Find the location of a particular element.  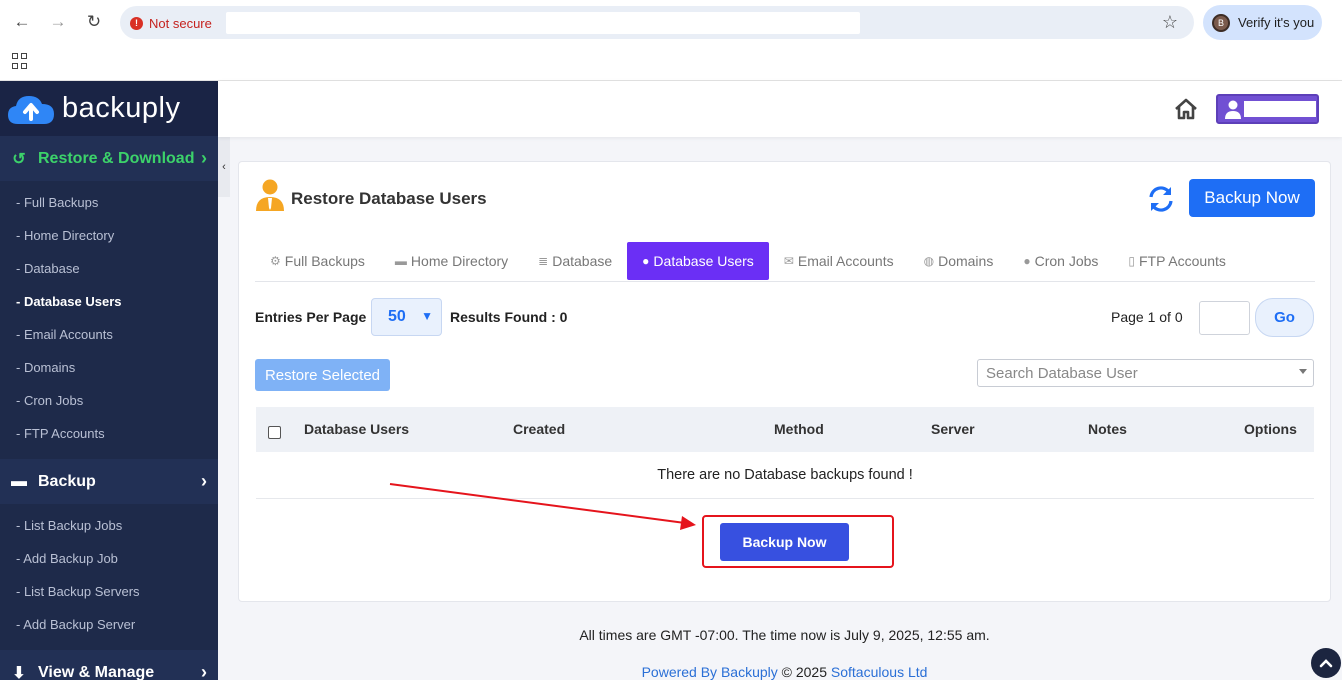

sidebar-section-view-manage: ⬇ View & Manage › is located at coordinates (109, 665).